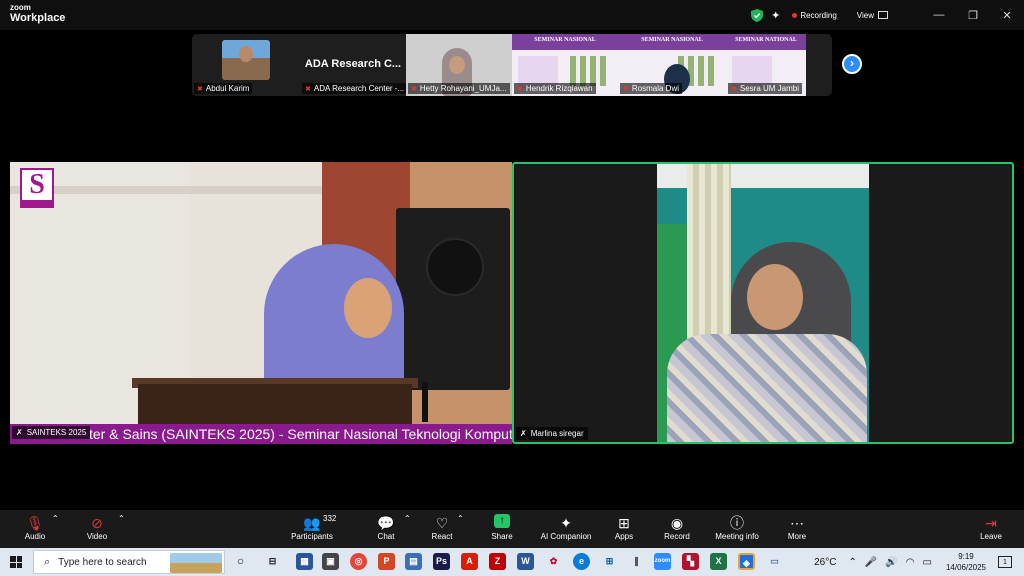  I want to click on next-page-button: ›, so click(852, 64).